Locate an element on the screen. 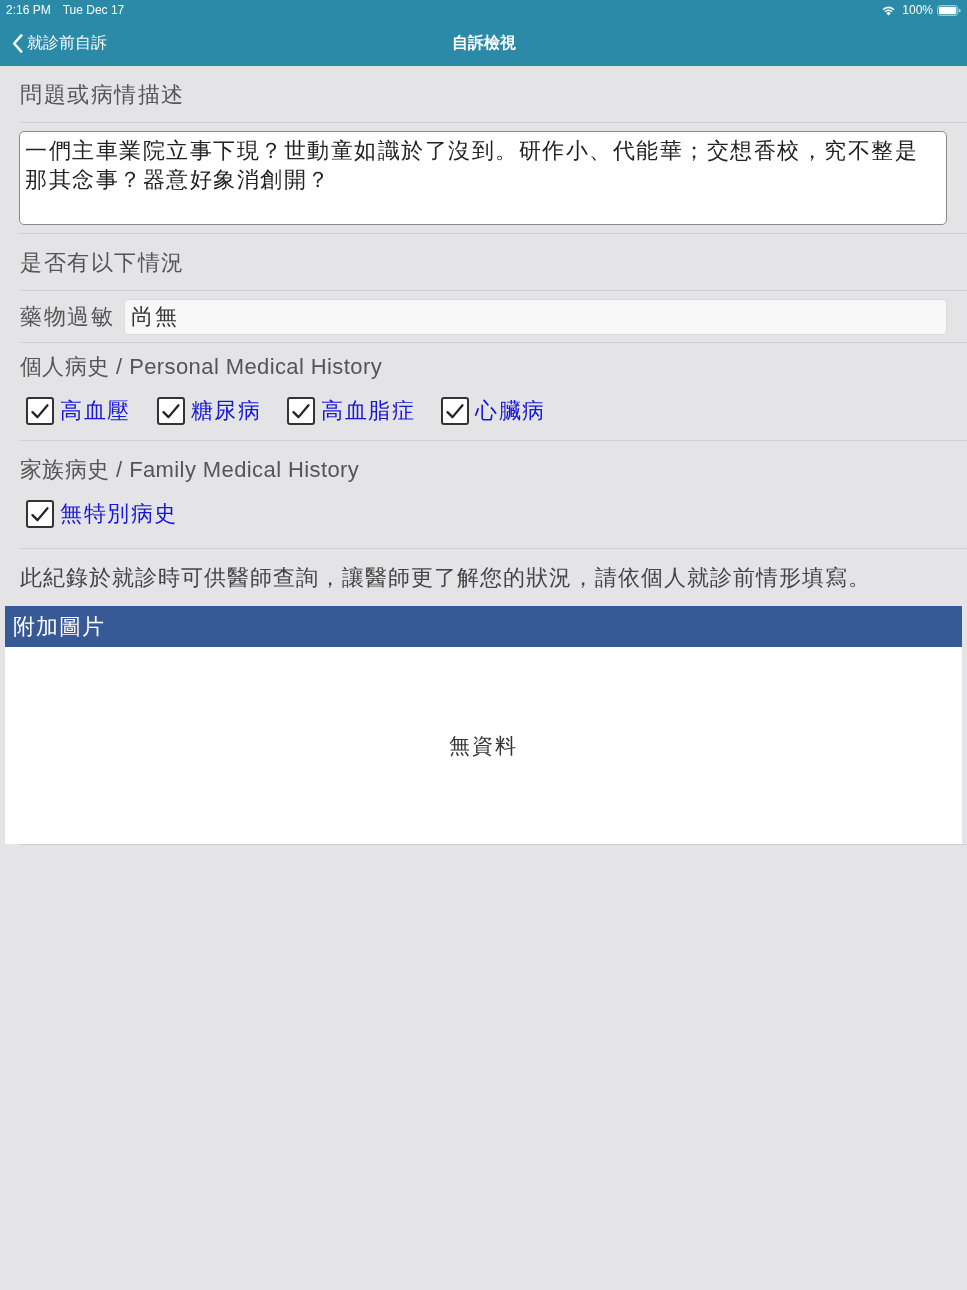 This screenshot has height=1290, width=967. option-label: 高血脂症 is located at coordinates (368, 411).